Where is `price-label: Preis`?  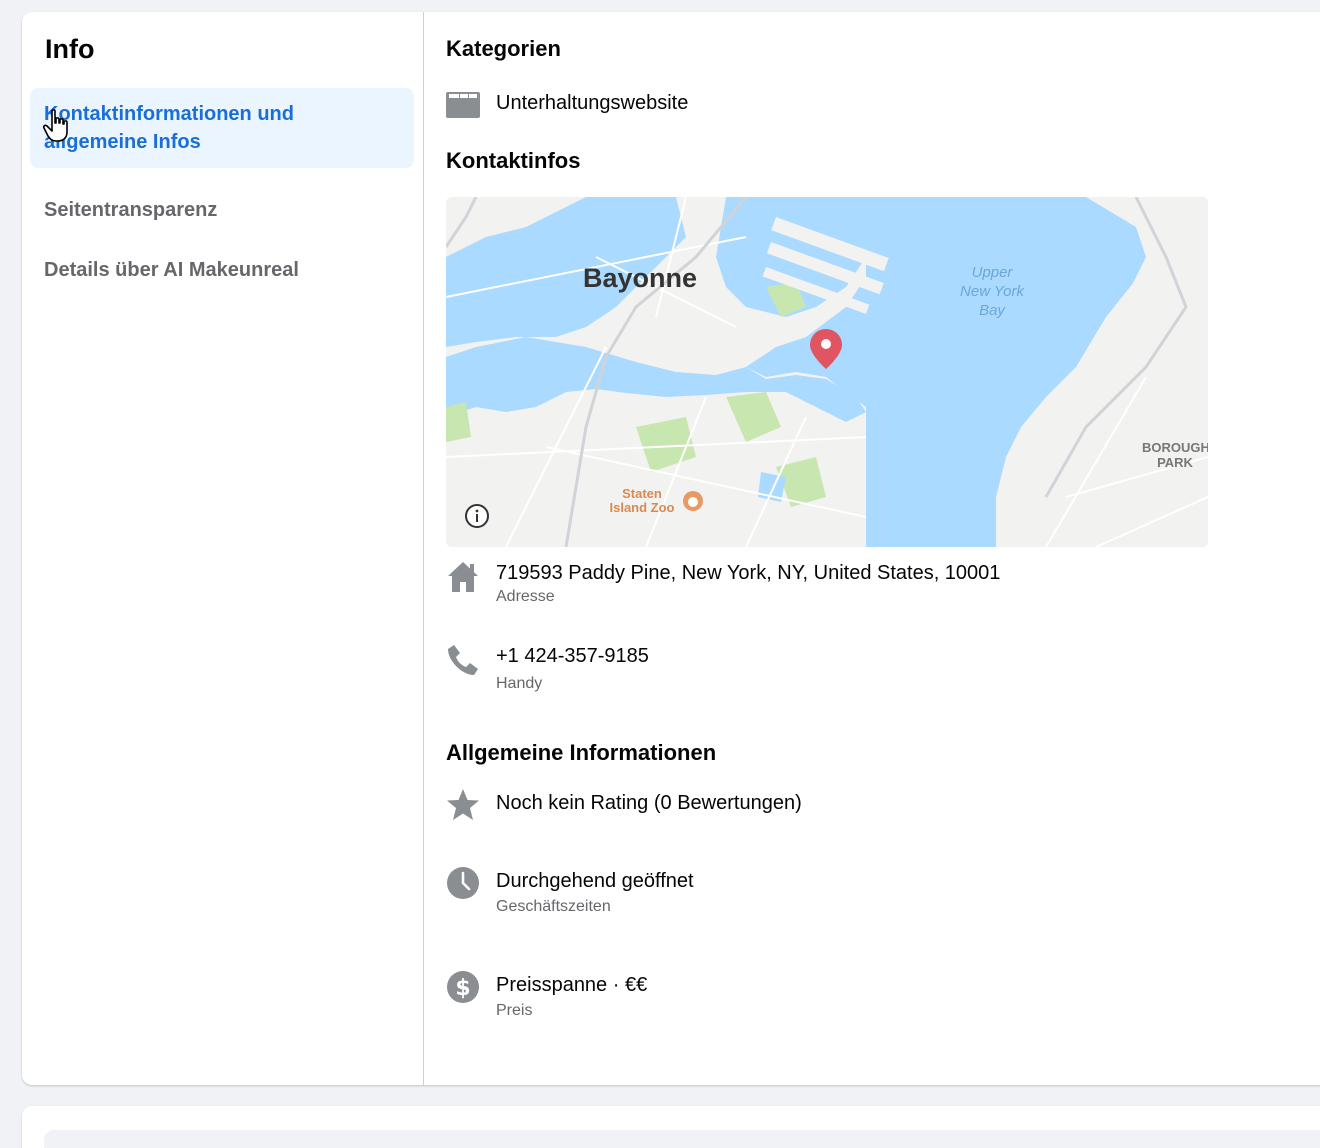
price-label: Preis is located at coordinates (514, 1010).